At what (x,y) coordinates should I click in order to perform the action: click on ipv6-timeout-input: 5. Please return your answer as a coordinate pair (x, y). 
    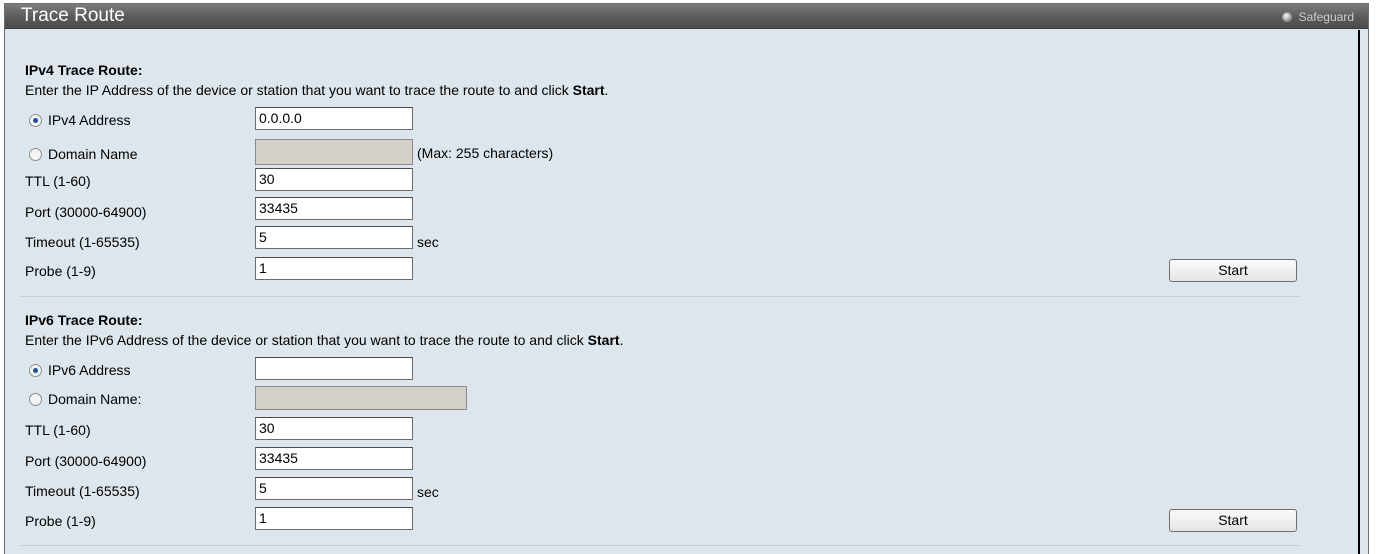
    Looking at the image, I should click on (334, 488).